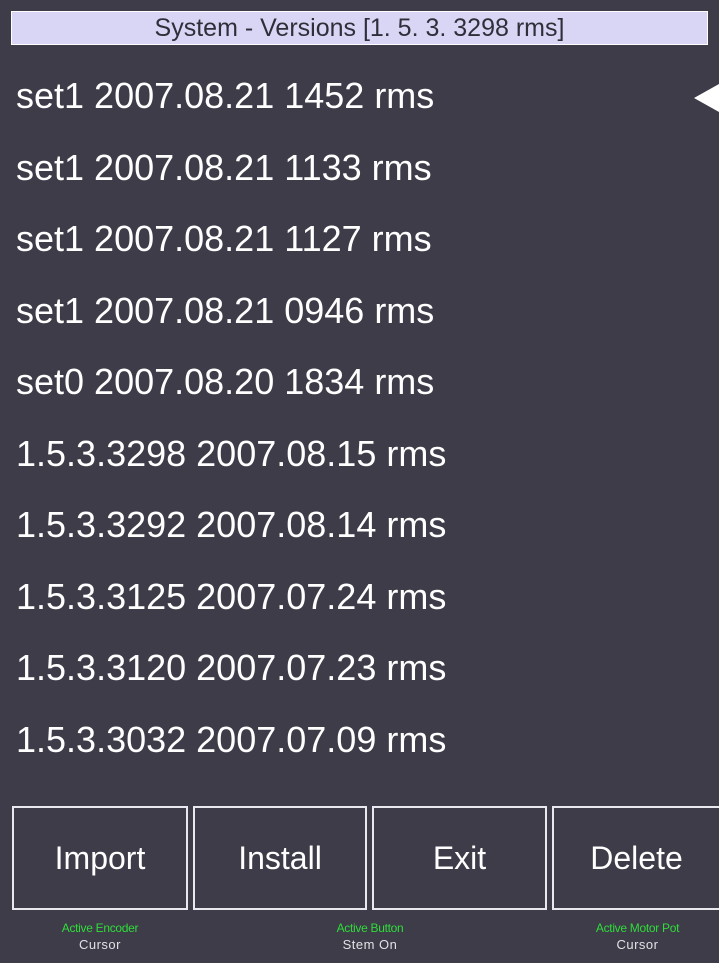 This screenshot has width=719, height=963. Describe the element at coordinates (370, 944) in the screenshot. I see `active-button-value: Stem On` at that location.